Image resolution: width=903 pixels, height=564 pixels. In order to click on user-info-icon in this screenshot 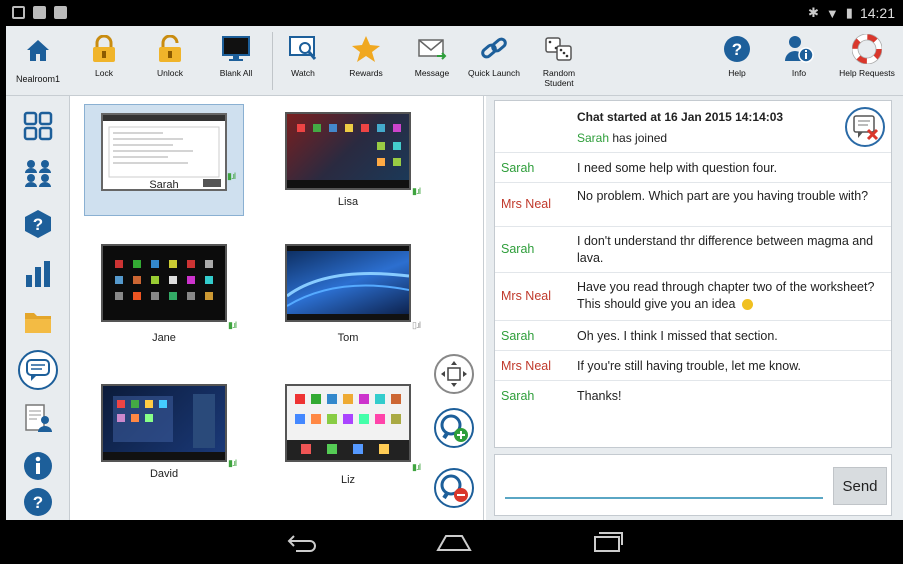, I will do `click(799, 49)`.